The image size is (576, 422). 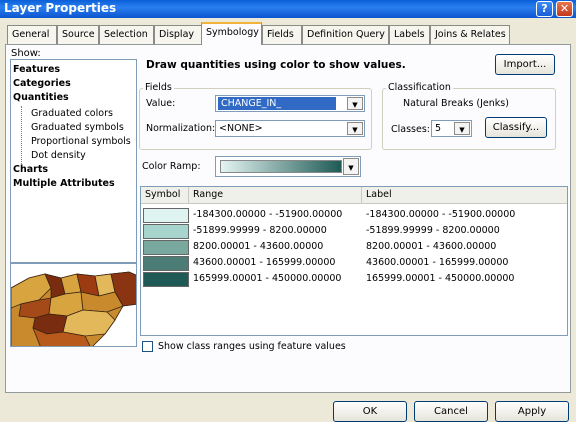 I want to click on show-label: Show:, so click(x=26, y=53).